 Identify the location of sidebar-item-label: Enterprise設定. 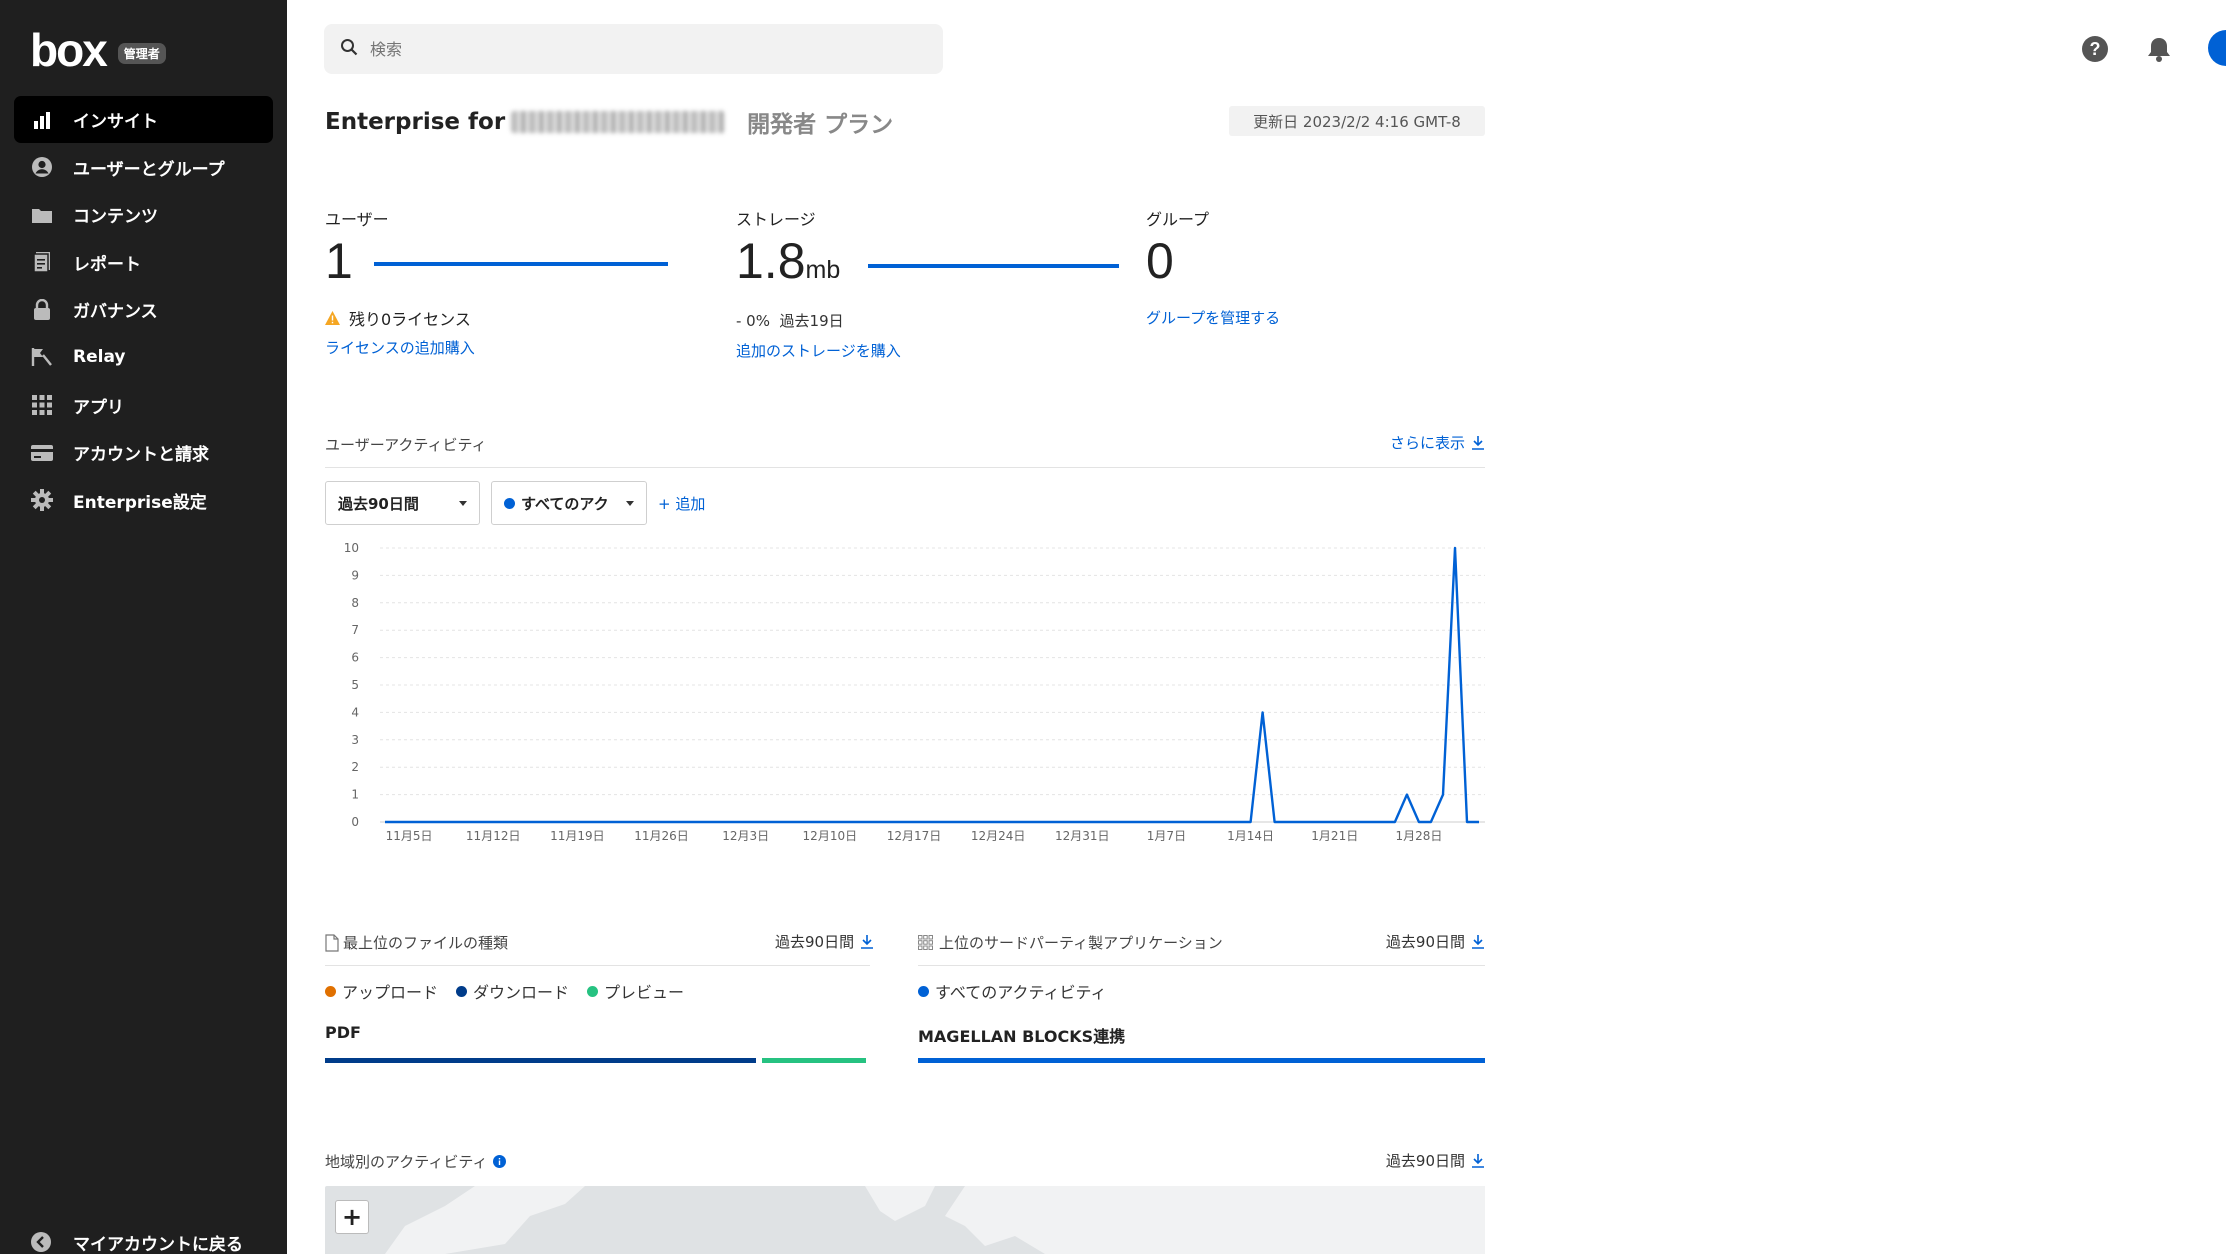
(140, 502).